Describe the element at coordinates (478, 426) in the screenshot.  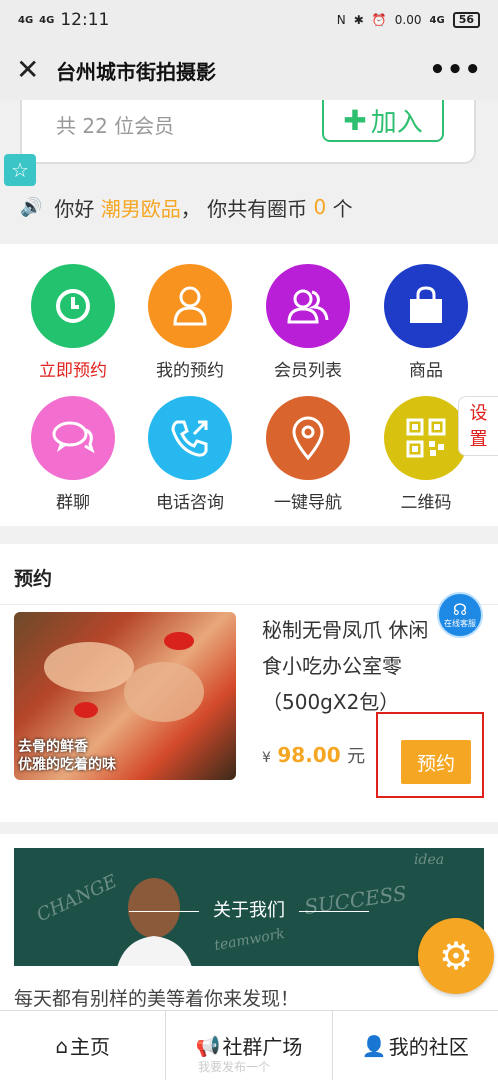
I see `settings-tab: 设 置` at that location.